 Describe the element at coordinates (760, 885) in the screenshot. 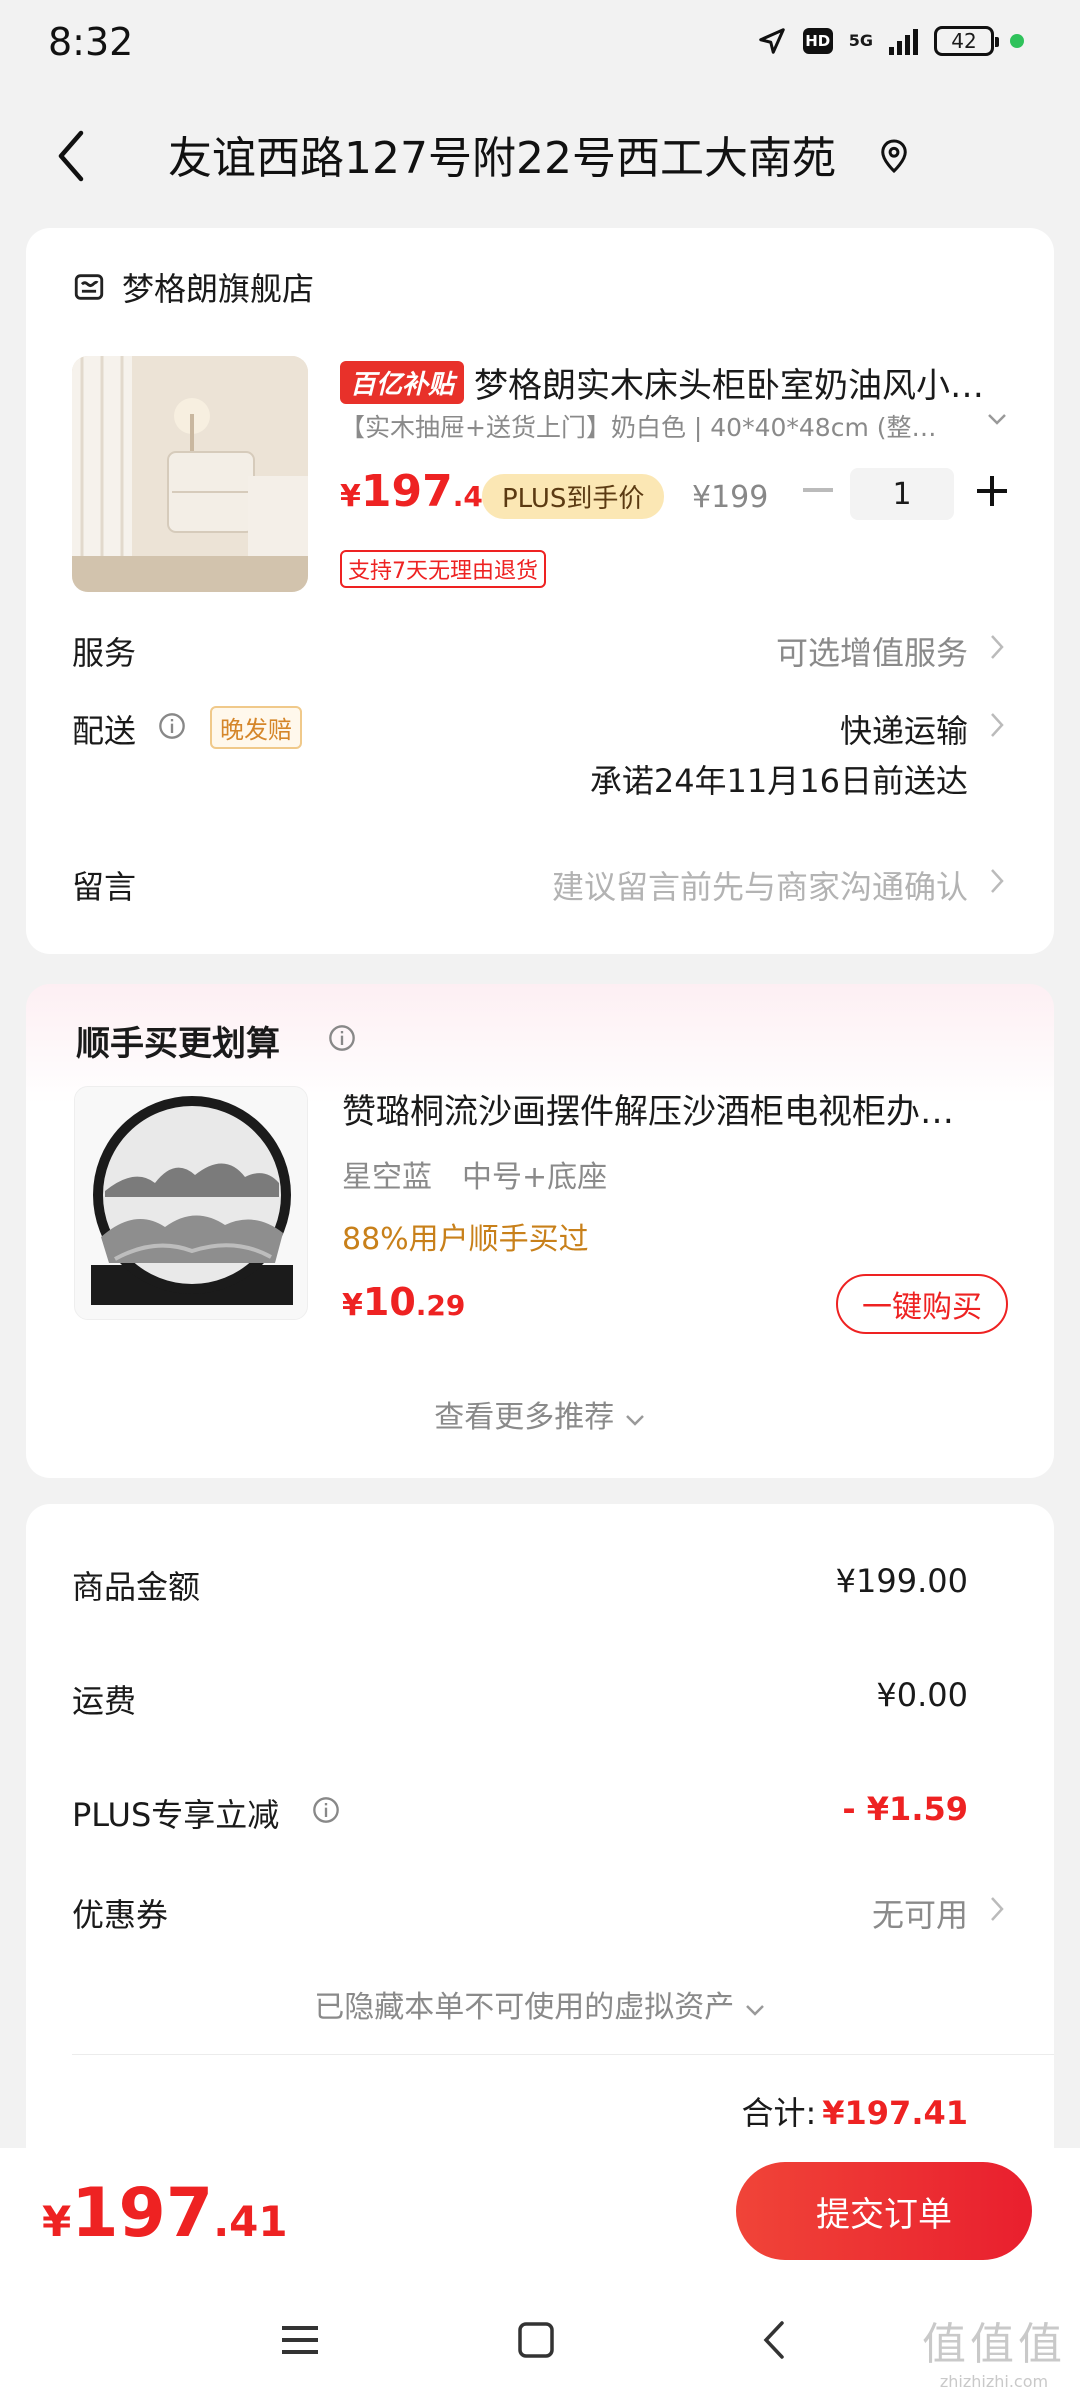

I see `message-input: 建议留言前先与商家沟通确认` at that location.